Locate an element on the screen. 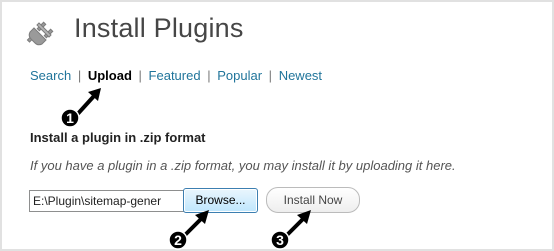 Image resolution: width=554 pixels, height=251 pixels. plugin-file-field: E:\Plugin\sitemap-gener is located at coordinates (107, 201).